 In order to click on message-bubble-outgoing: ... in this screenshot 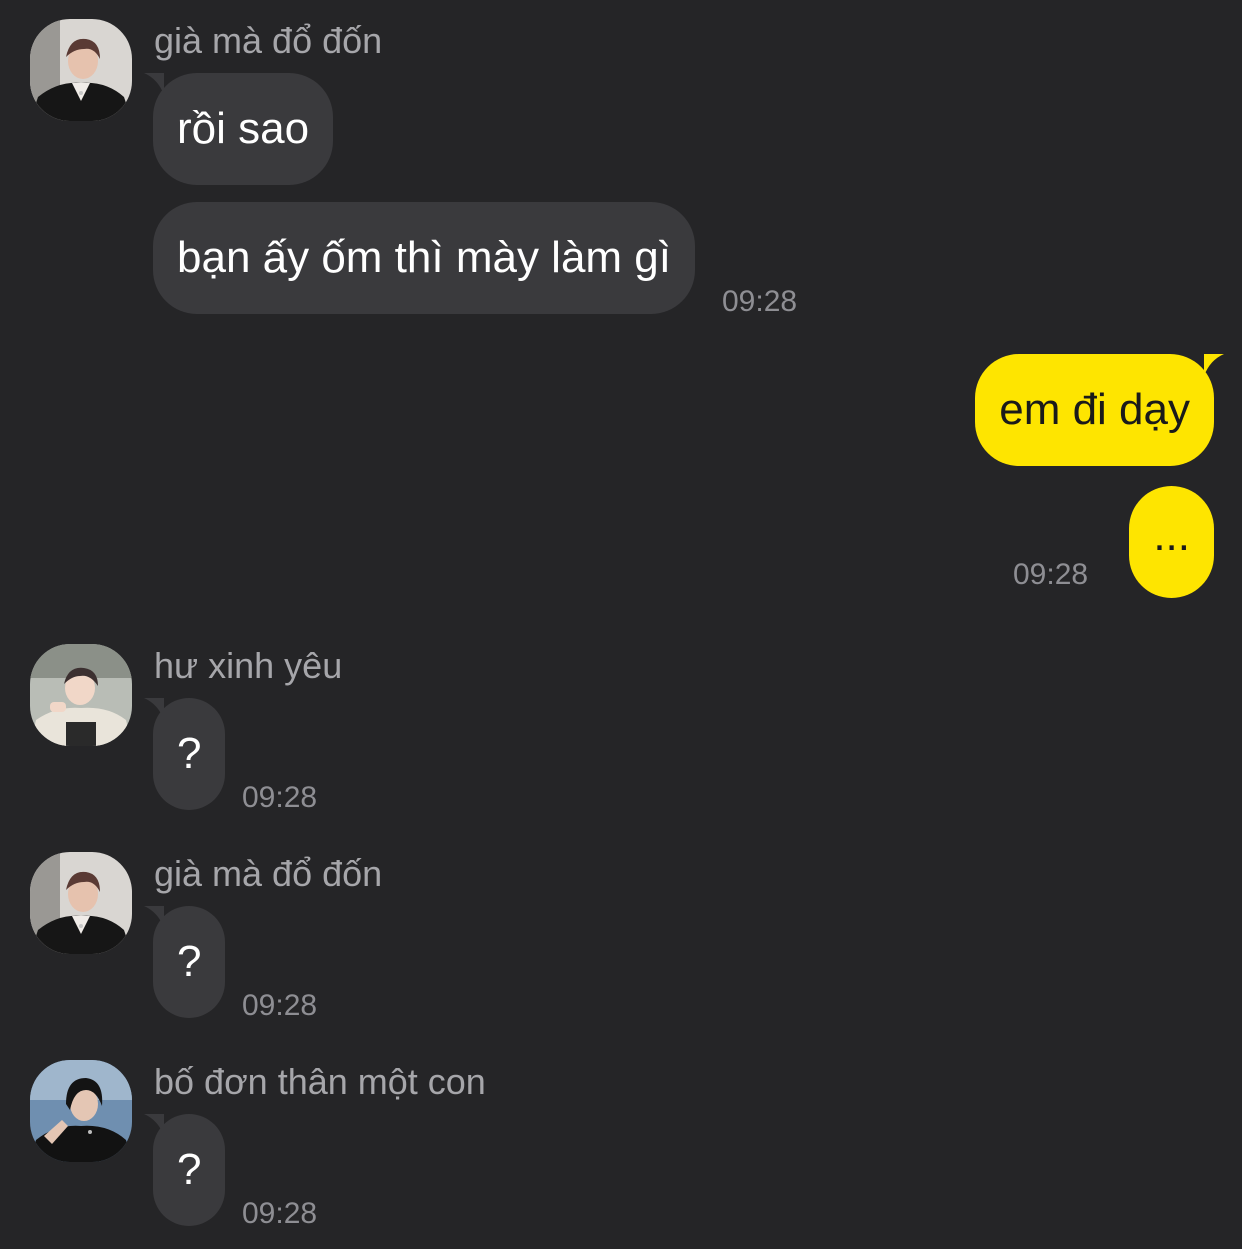, I will do `click(1171, 542)`.